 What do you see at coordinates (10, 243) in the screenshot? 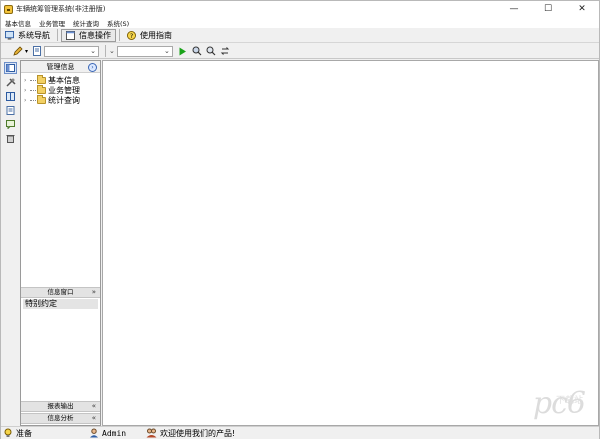
I see `side-icon-strip` at bounding box center [10, 243].